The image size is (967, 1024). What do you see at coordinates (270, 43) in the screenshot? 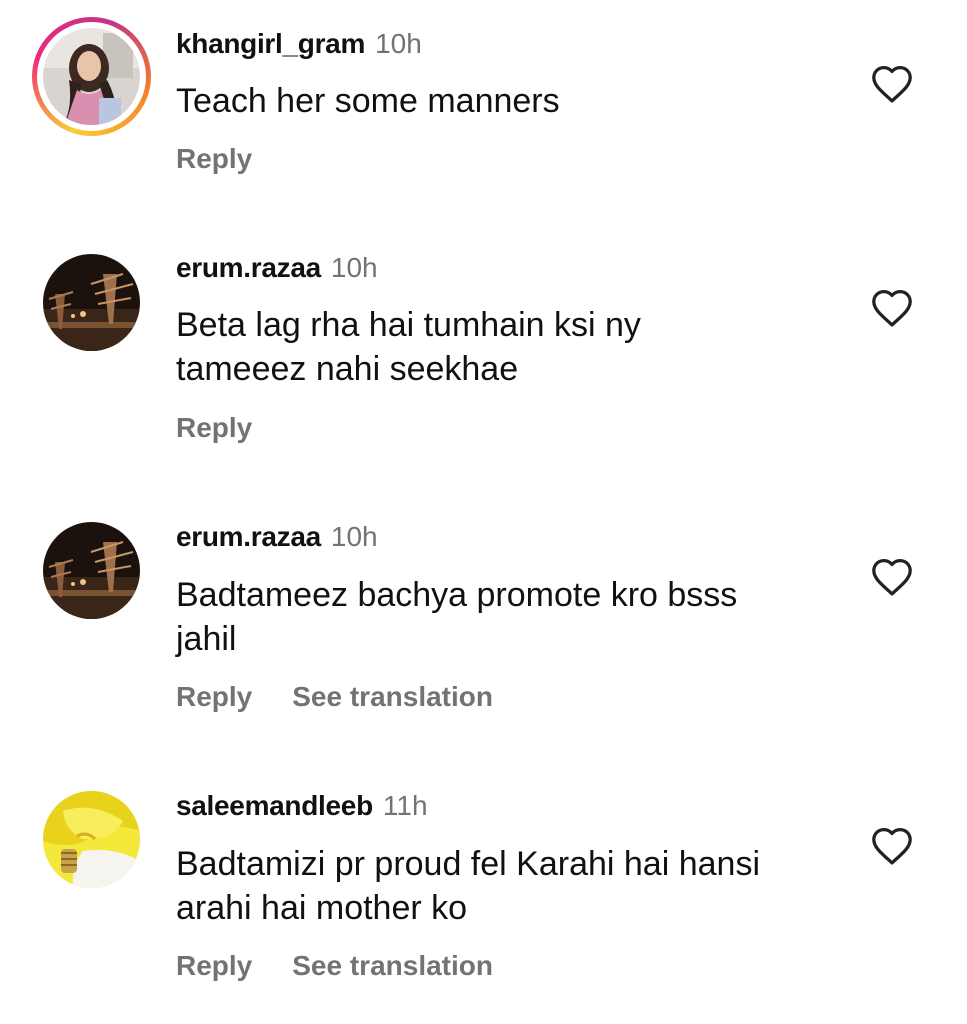
I see `username: khangirl_gram` at bounding box center [270, 43].